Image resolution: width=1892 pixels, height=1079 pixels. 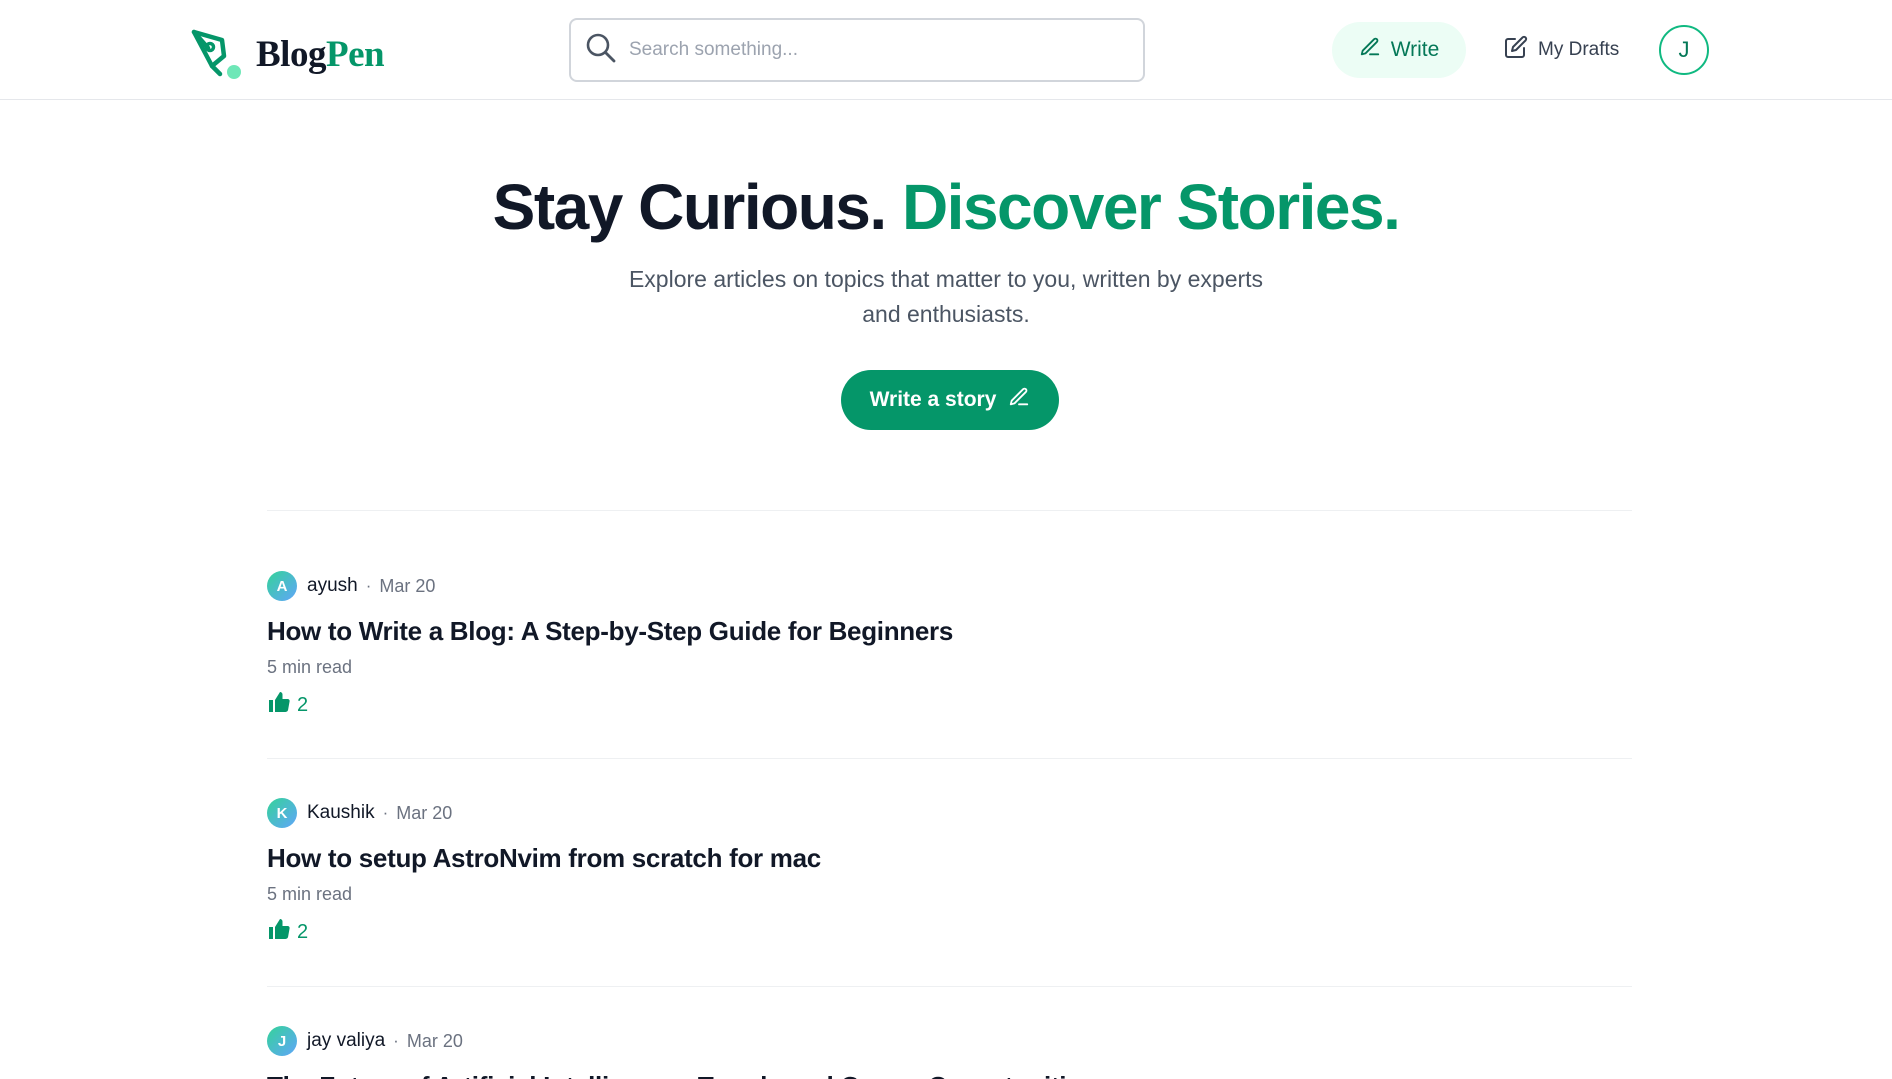 I want to click on hero-title-main: Stay Curious., so click(x=690, y=207).